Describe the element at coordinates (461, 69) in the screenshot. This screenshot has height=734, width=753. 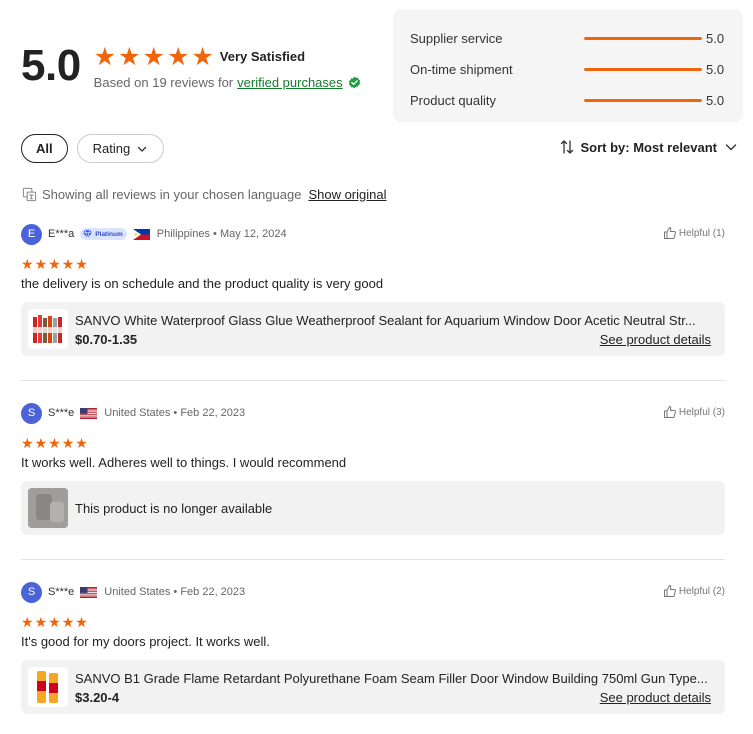
I see `metric-label: On-time shipment` at that location.